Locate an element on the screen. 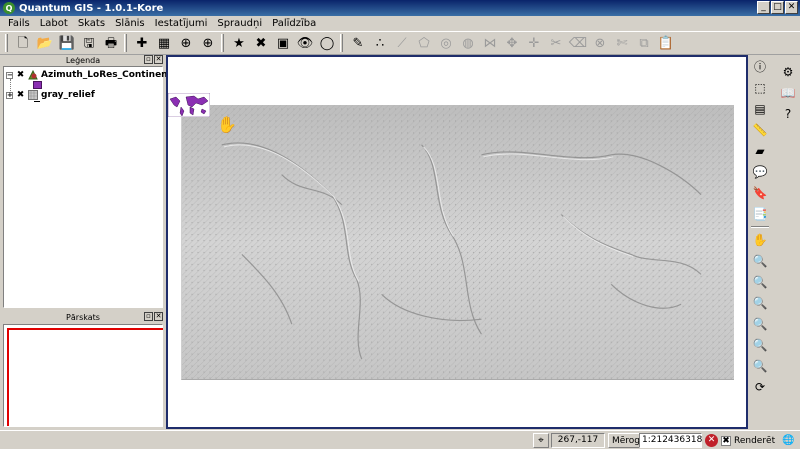 Image resolution: width=800 pixels, height=449 pixels. overview-title: Pārskats is located at coordinates (83, 317).